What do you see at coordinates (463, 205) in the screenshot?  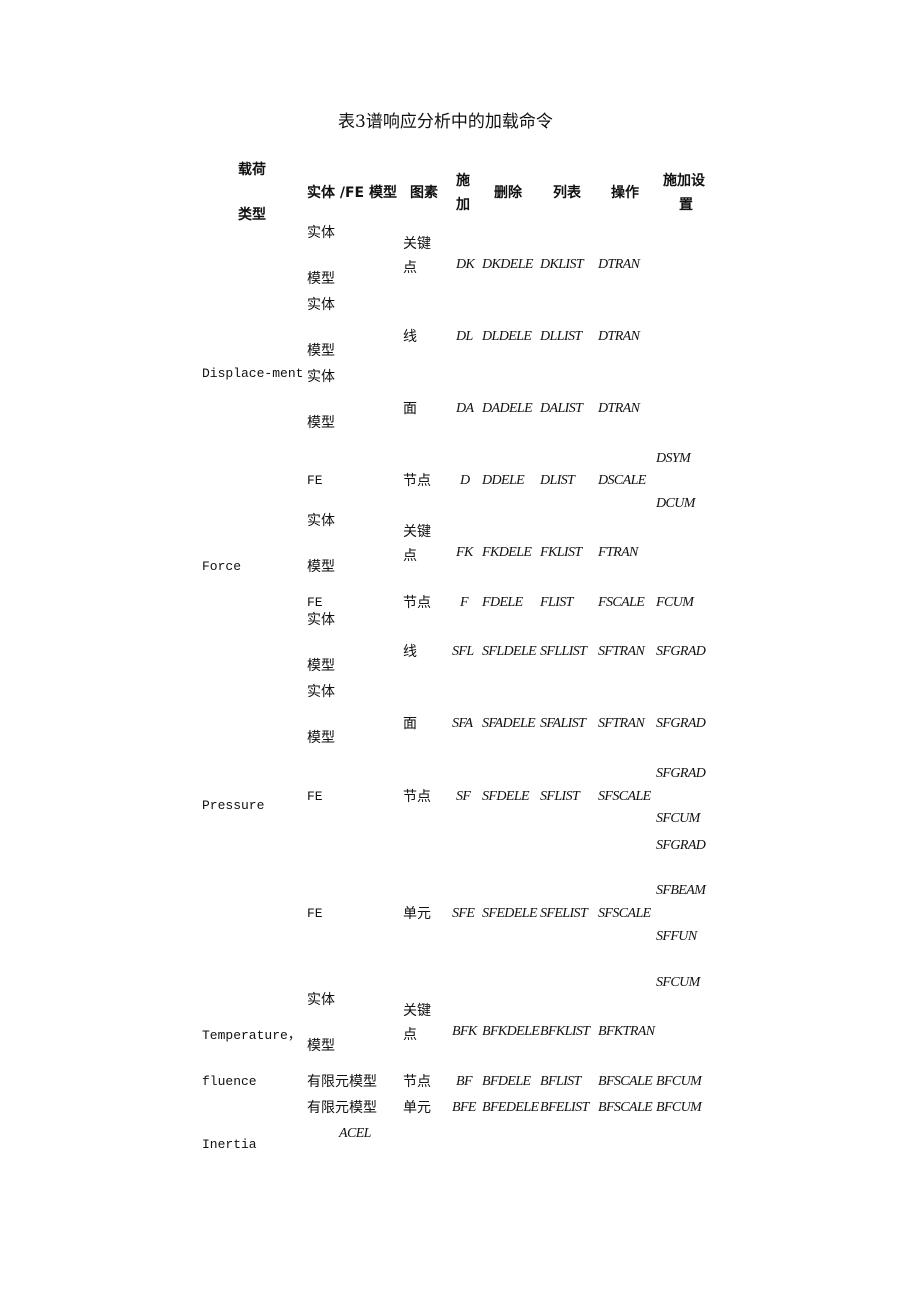 I see `header-apply: 加` at bounding box center [463, 205].